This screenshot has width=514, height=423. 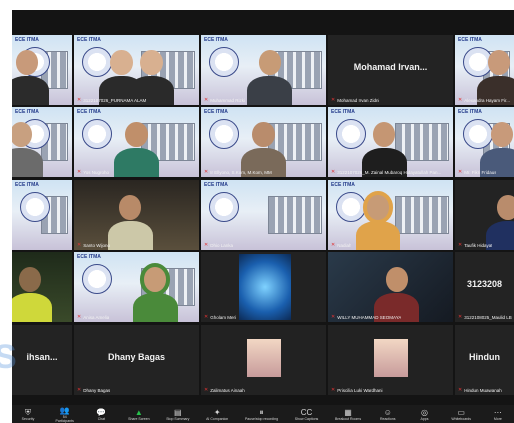 I want to click on video-background: ECE ITMA, so click(x=42, y=215).